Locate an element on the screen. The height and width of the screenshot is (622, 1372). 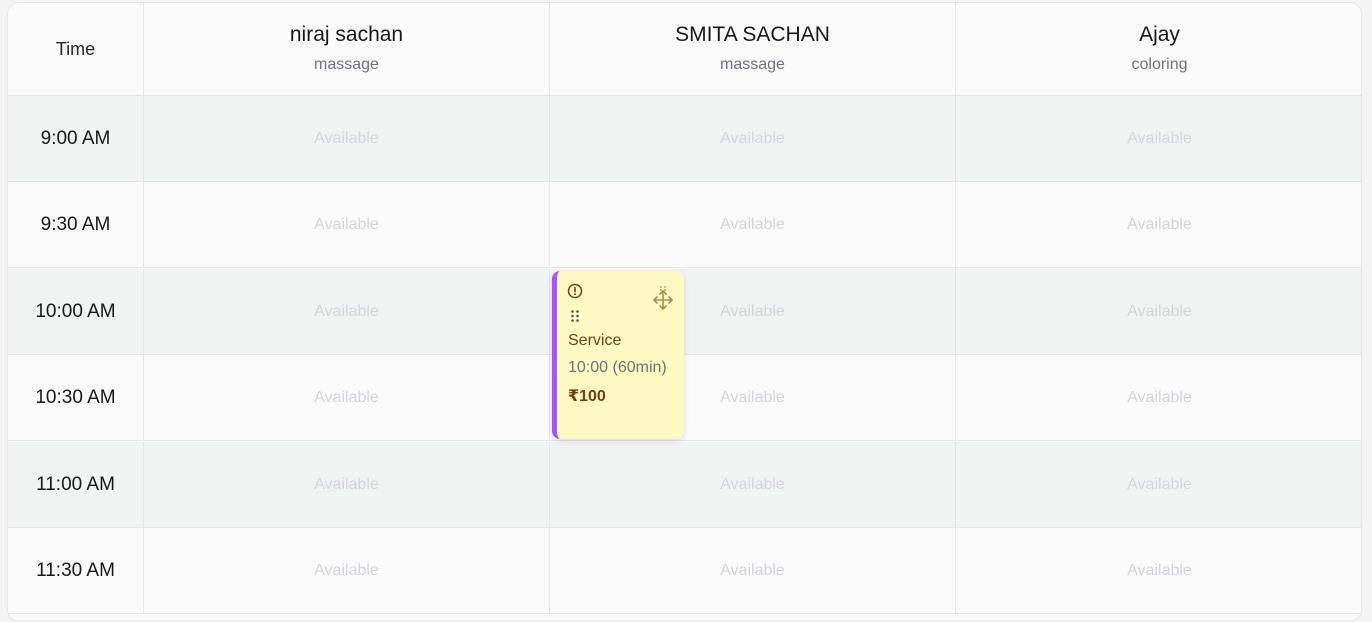
staff-name: Ajay is located at coordinates (1159, 34).